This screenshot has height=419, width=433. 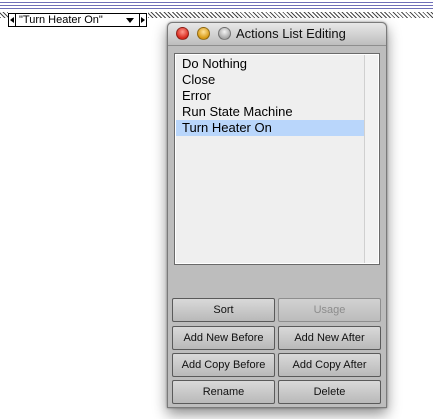 I want to click on add-copy-after-button: Add Copy After, so click(x=329, y=365).